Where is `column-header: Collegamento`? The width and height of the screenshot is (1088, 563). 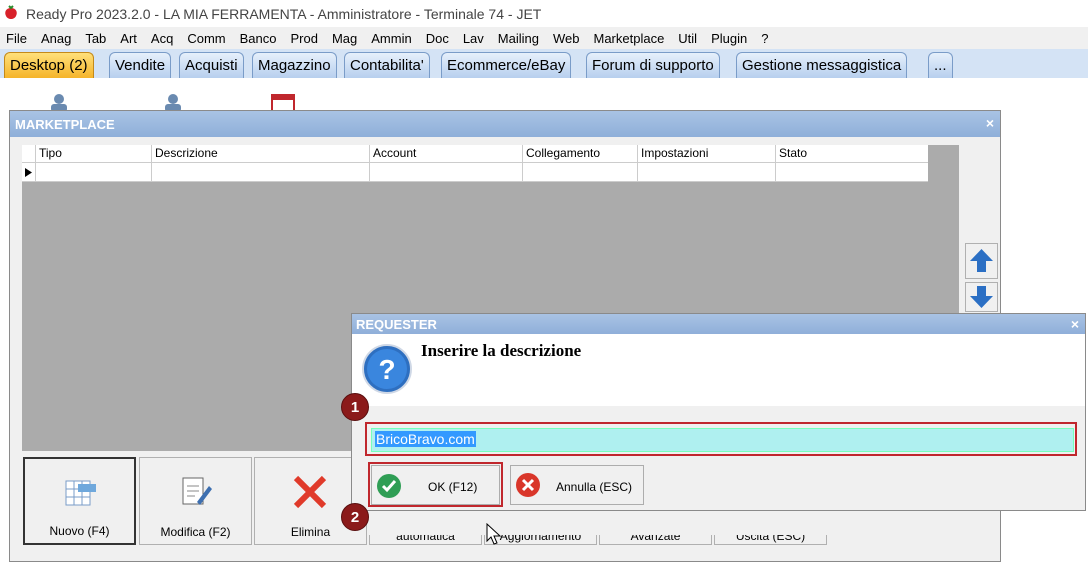
column-header: Collegamento is located at coordinates (579, 154).